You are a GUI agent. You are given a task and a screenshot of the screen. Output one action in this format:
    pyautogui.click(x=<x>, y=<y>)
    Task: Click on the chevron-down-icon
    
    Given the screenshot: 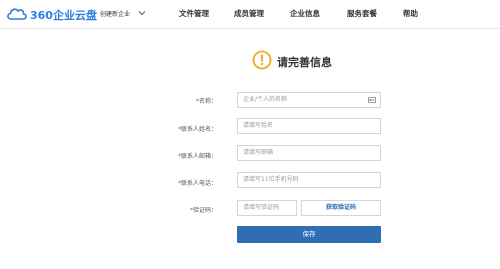 What is the action you would take?
    pyautogui.click(x=142, y=13)
    